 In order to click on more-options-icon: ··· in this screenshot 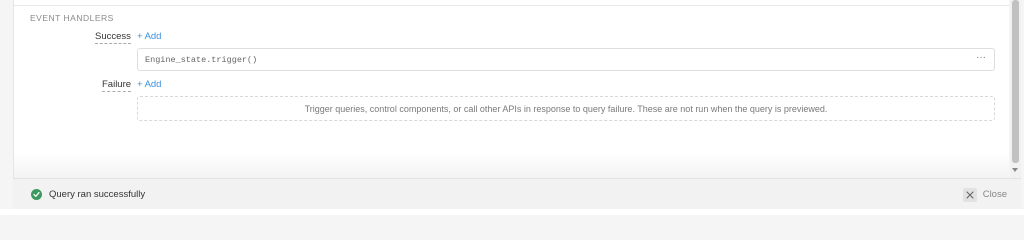, I will do `click(981, 57)`.